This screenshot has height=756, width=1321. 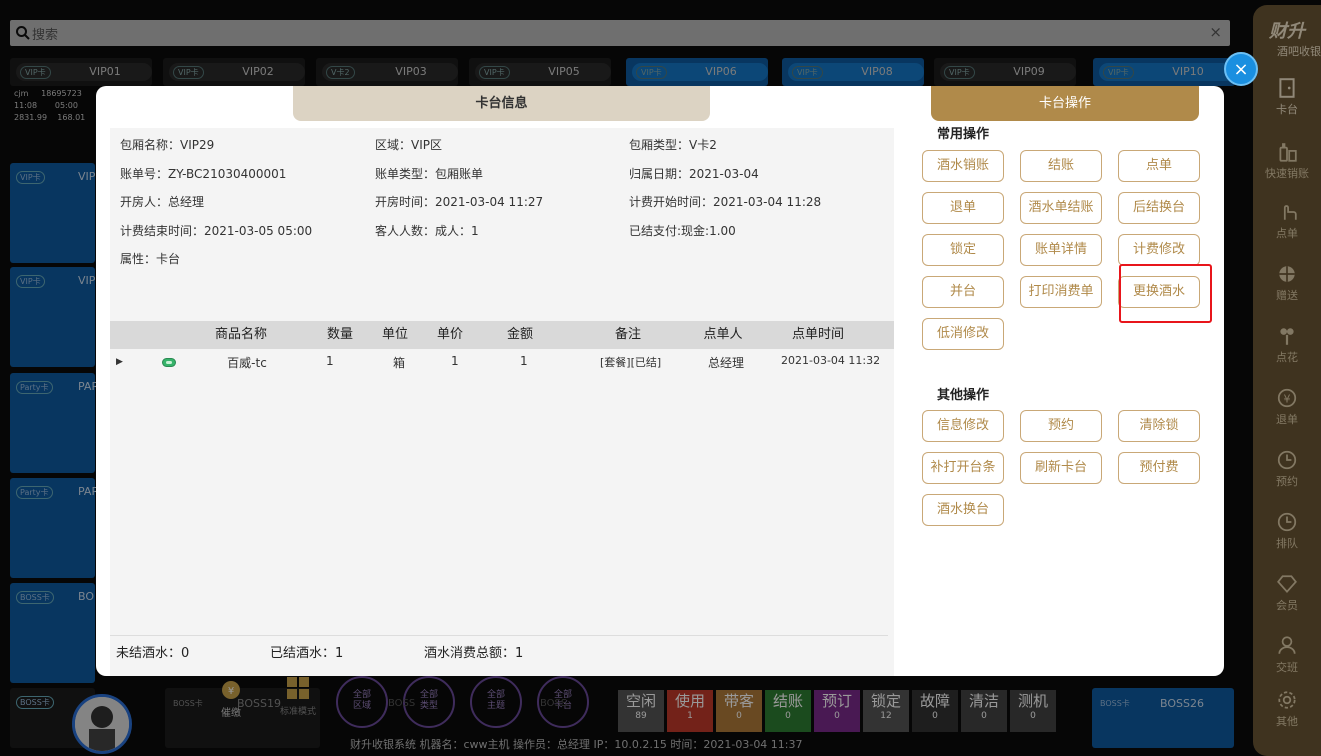 What do you see at coordinates (427, 231) in the screenshot?
I see `info-guests: 客人人数：成人：1` at bounding box center [427, 231].